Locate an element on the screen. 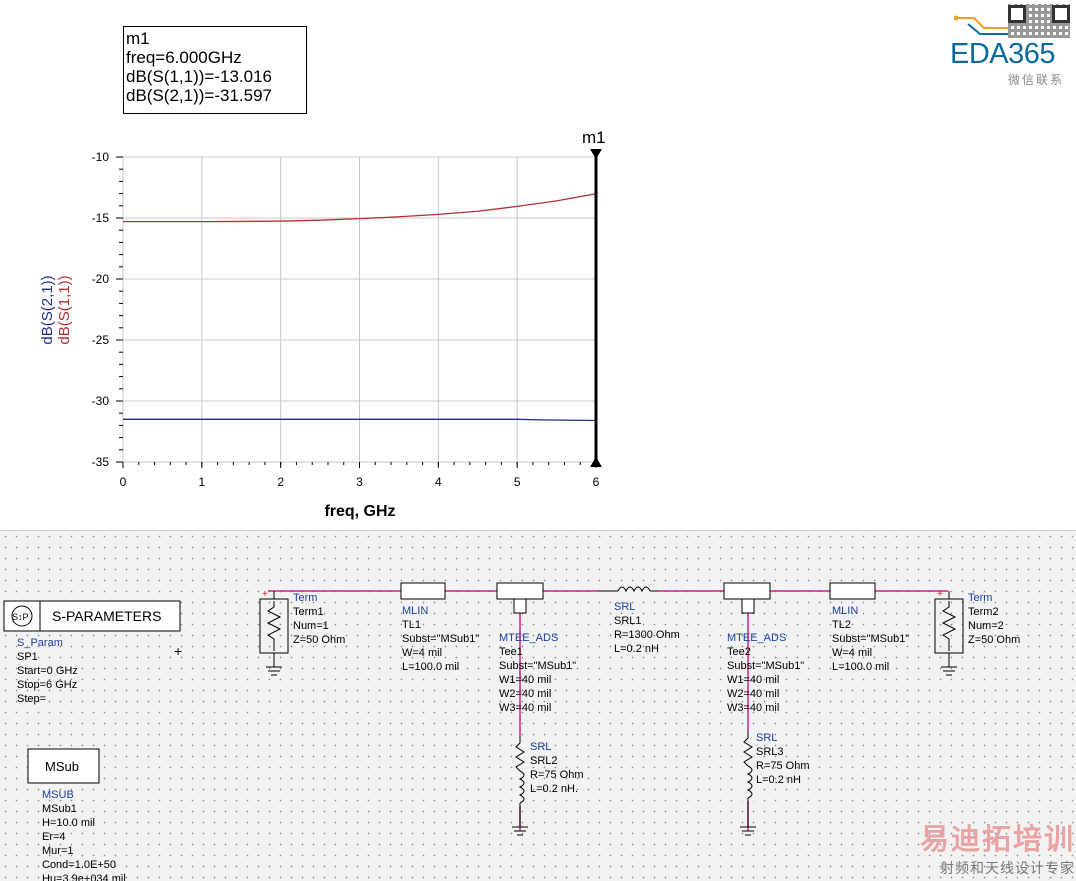 The width and height of the screenshot is (1076, 881). msub-title: MSub is located at coordinates (62, 766).